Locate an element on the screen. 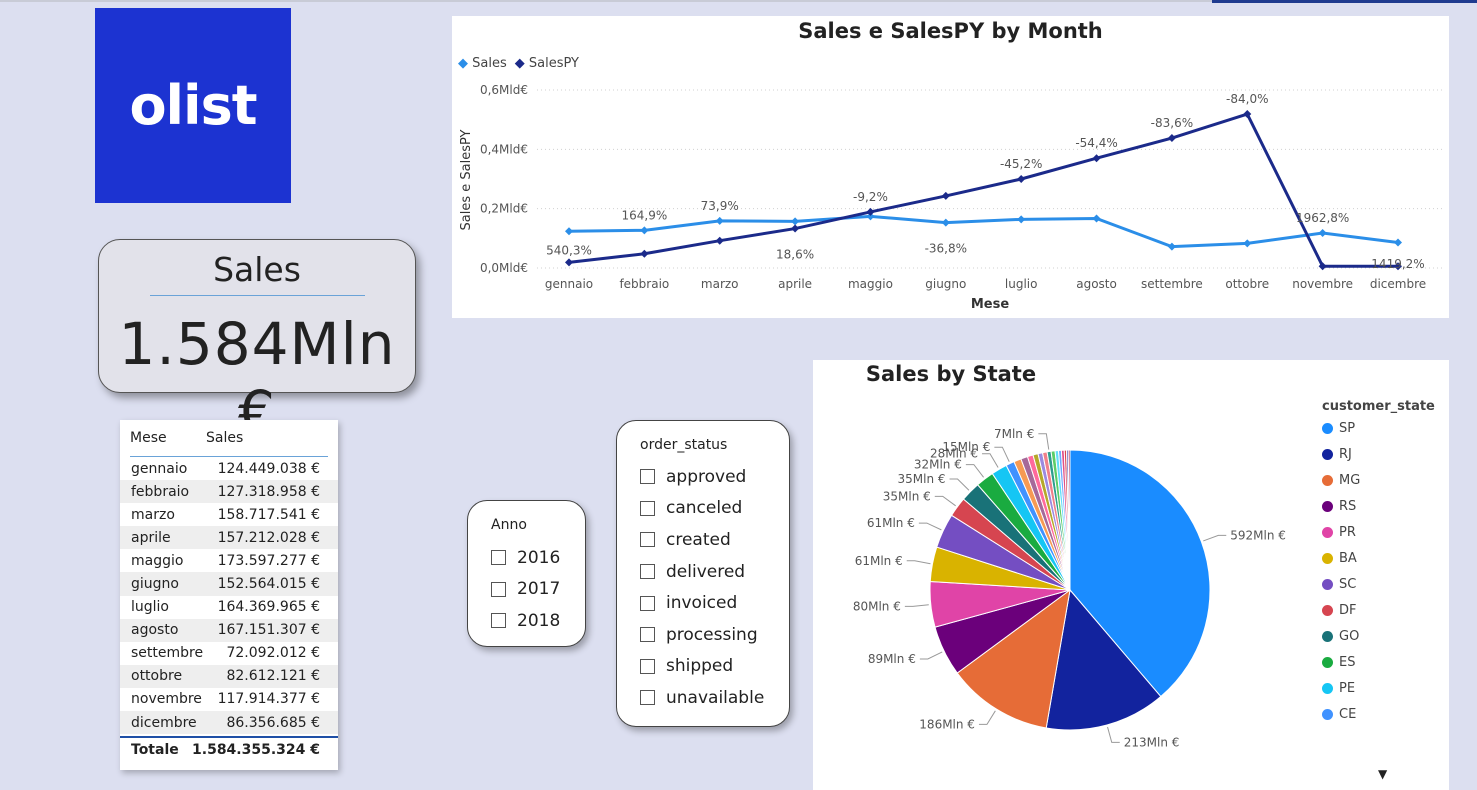 The width and height of the screenshot is (1477, 790). header-mese: Mese is located at coordinates (168, 438).